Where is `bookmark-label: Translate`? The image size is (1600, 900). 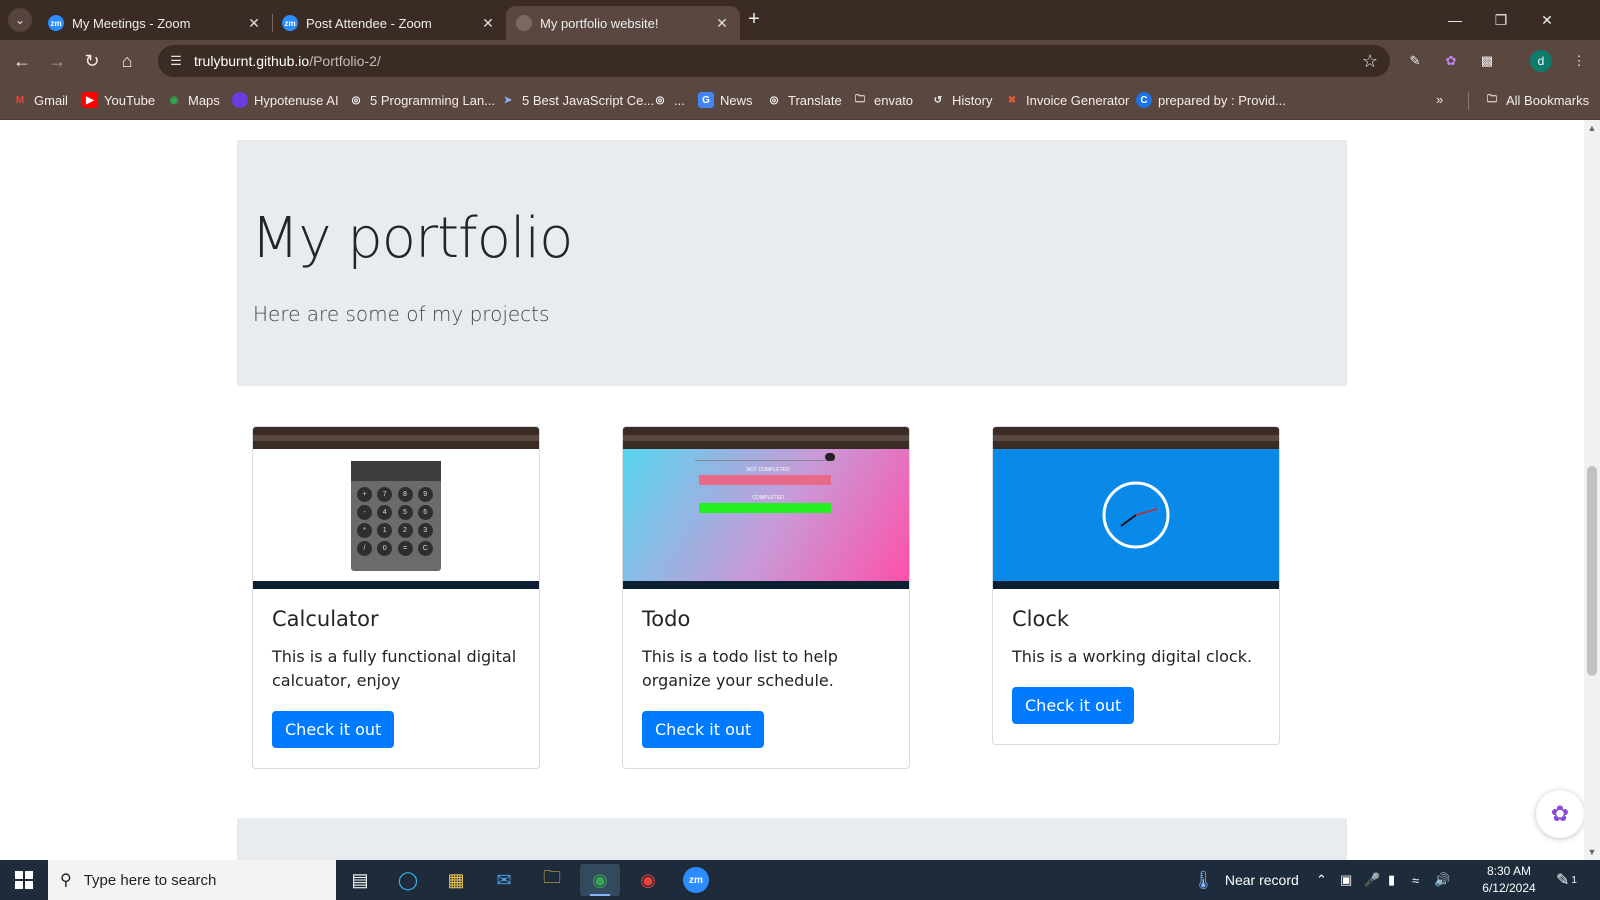
bookmark-label: Translate is located at coordinates (815, 100).